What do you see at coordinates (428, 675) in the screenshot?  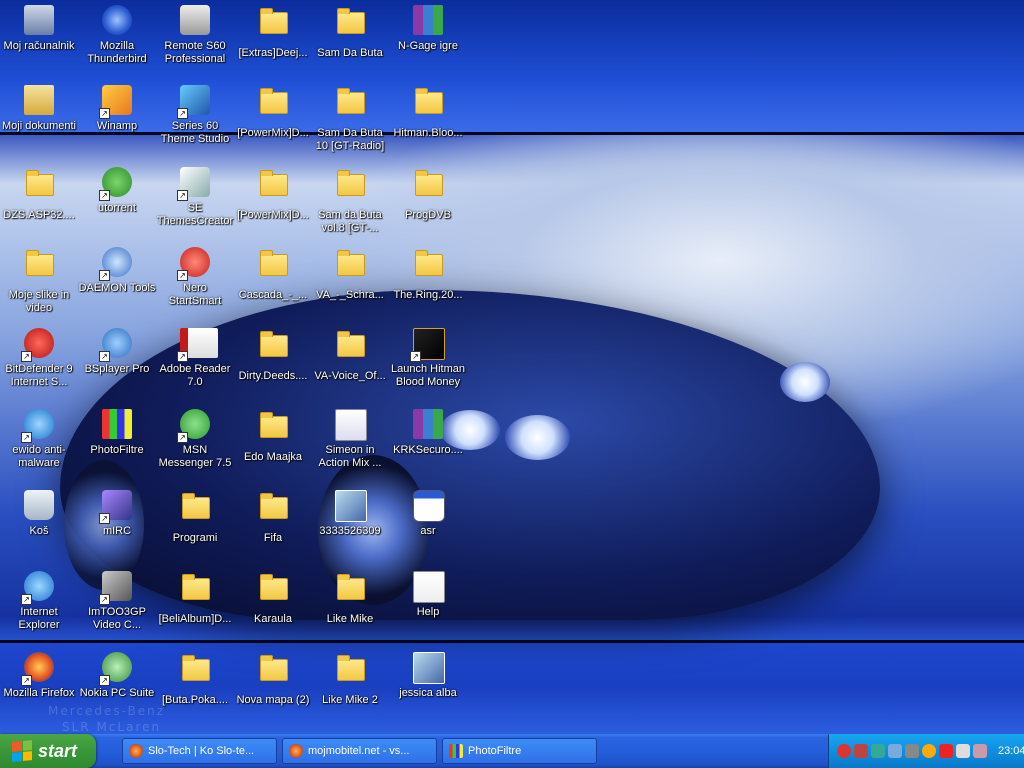 I see `desktop-icon: jessica alba` at bounding box center [428, 675].